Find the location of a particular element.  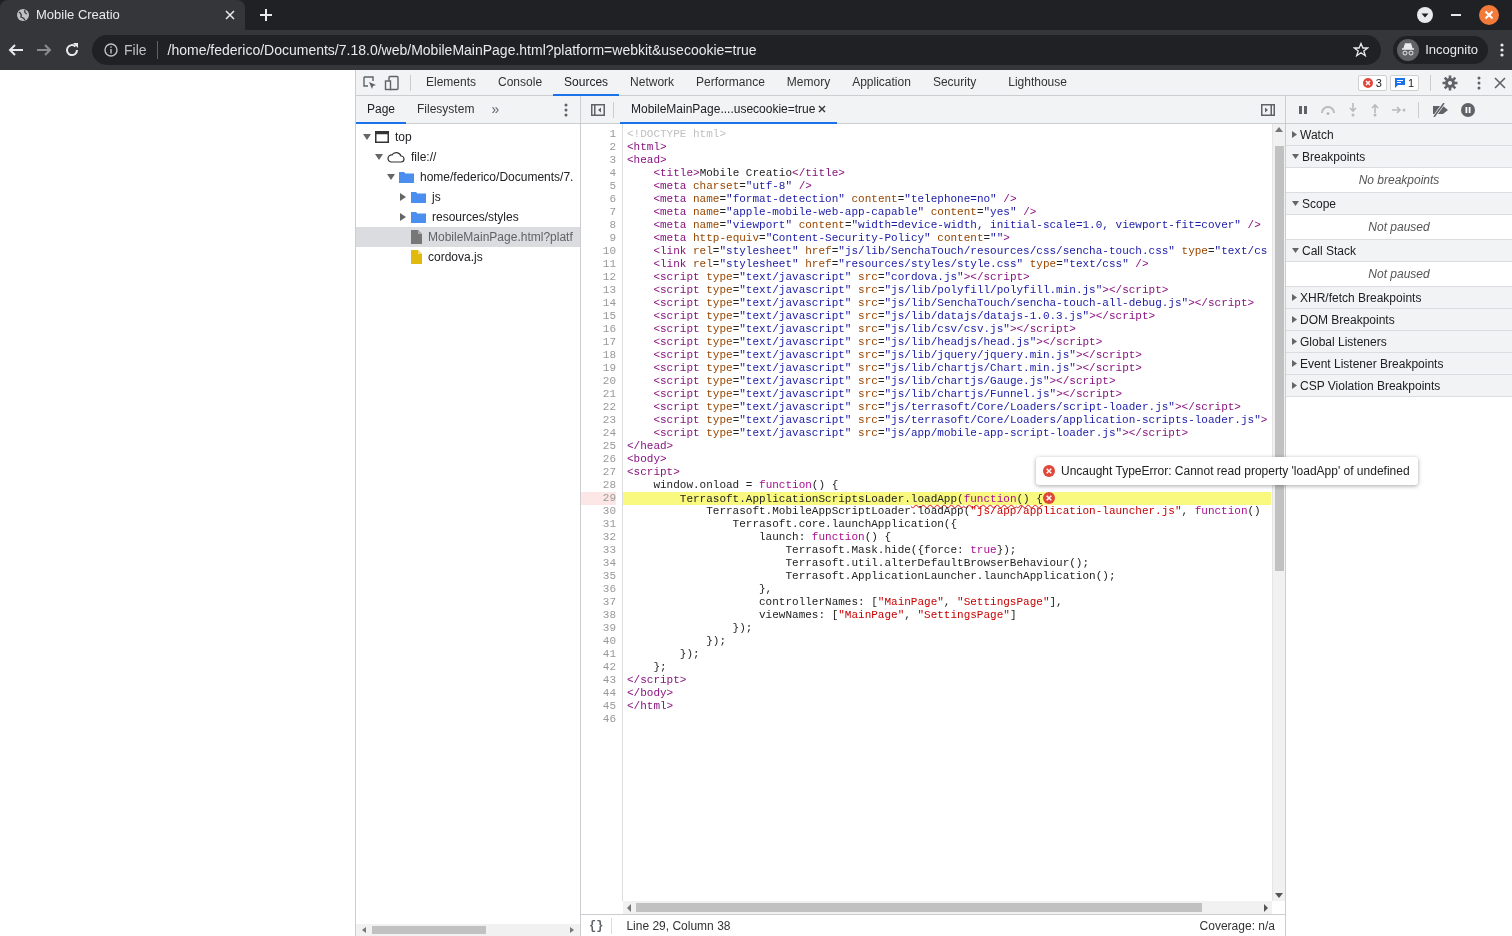

code-line: Terrasoft.MobileAppScriptLoader.loadApp("js/app/application-launcher.js", function() is located at coordinates (983, 511).